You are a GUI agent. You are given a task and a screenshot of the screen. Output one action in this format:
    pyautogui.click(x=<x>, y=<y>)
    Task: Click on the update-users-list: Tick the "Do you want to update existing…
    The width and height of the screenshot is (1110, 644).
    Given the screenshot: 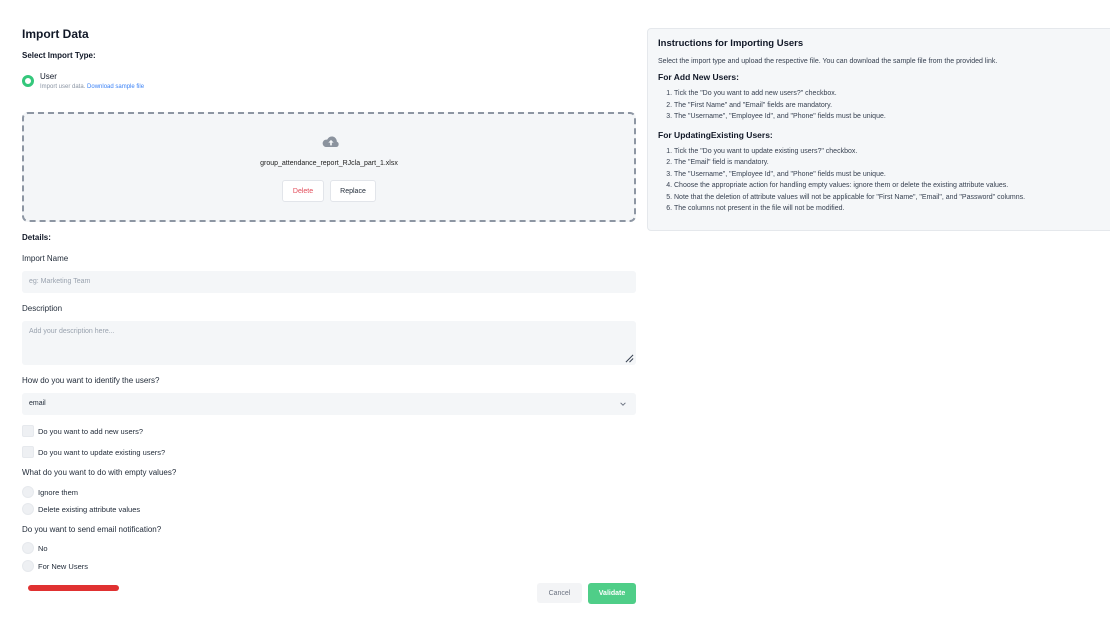 What is the action you would take?
    pyautogui.click(x=882, y=180)
    